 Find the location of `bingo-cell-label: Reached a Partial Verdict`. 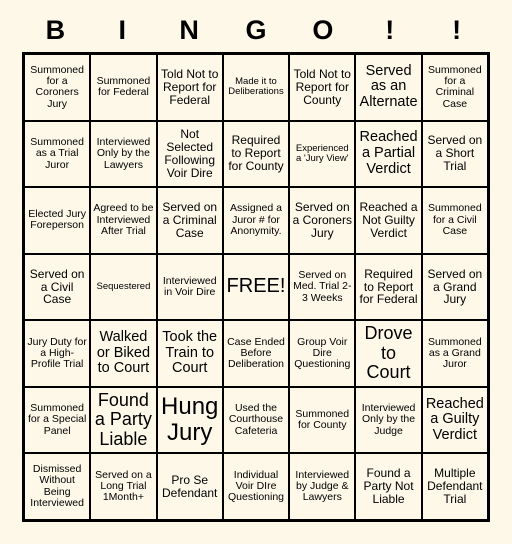

bingo-cell-label: Reached a Partial Verdict is located at coordinates (388, 153).